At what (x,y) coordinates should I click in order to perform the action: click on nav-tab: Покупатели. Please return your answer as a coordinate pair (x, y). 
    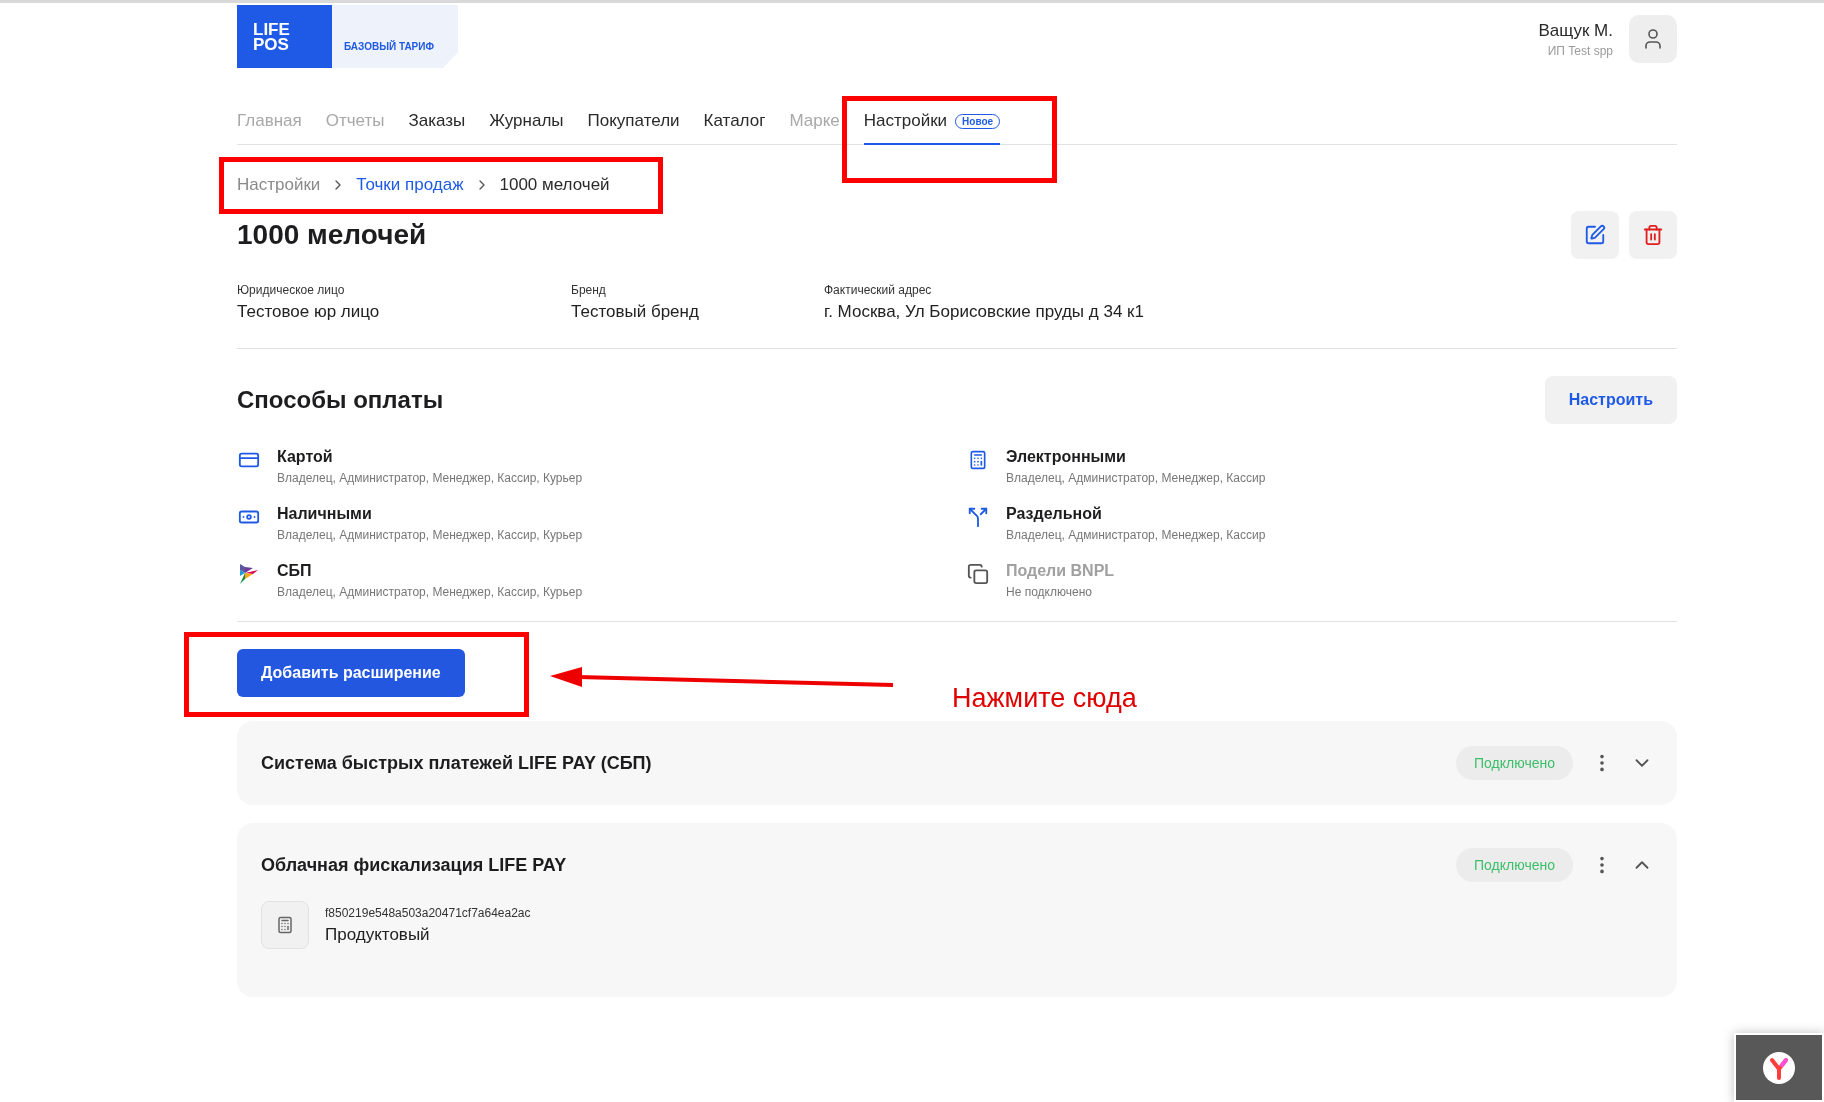
    Looking at the image, I should click on (633, 128).